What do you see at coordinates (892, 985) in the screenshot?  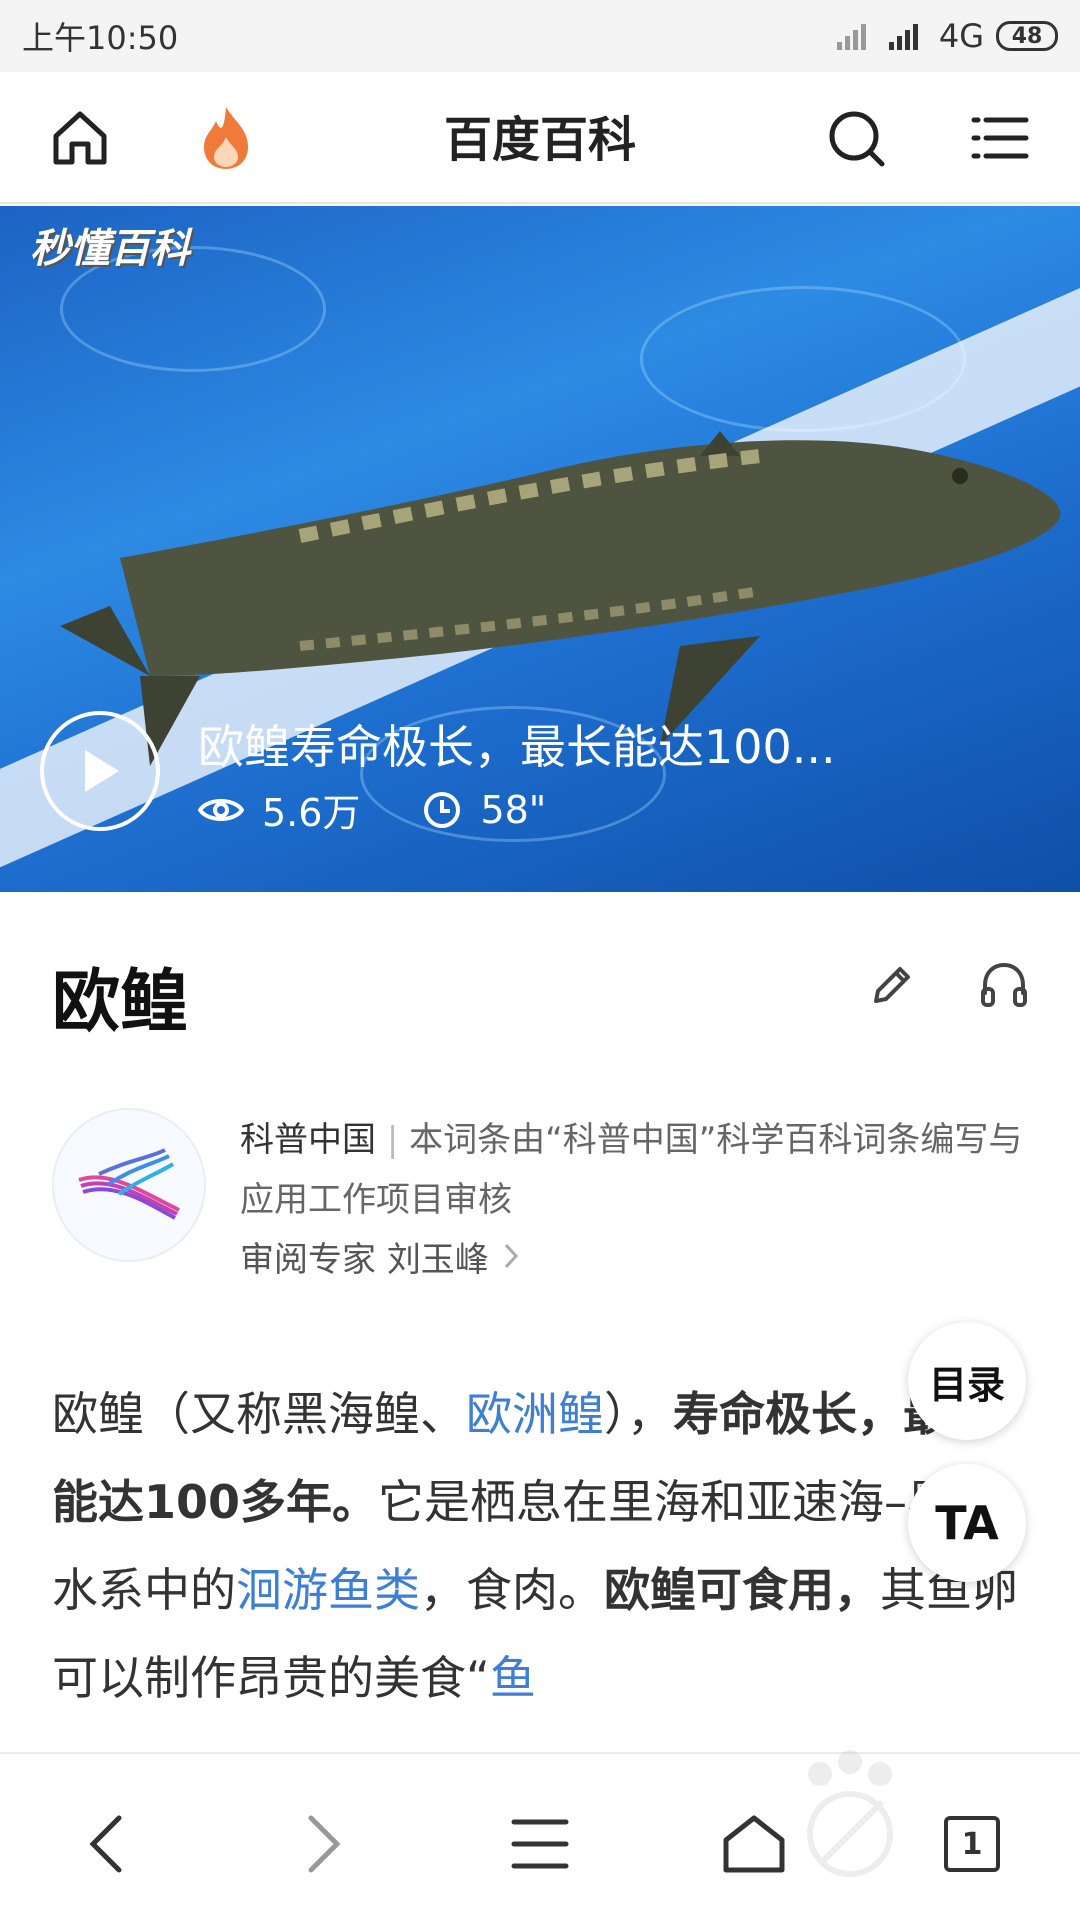 I see `edit-pencil-icon` at bounding box center [892, 985].